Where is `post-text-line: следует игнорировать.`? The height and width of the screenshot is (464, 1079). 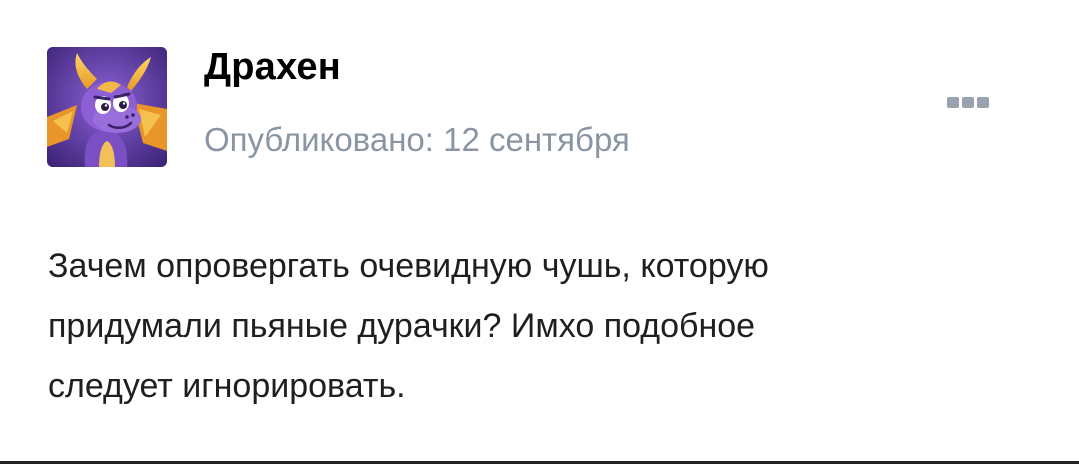
post-text-line: следует игнорировать. is located at coordinates (227, 386).